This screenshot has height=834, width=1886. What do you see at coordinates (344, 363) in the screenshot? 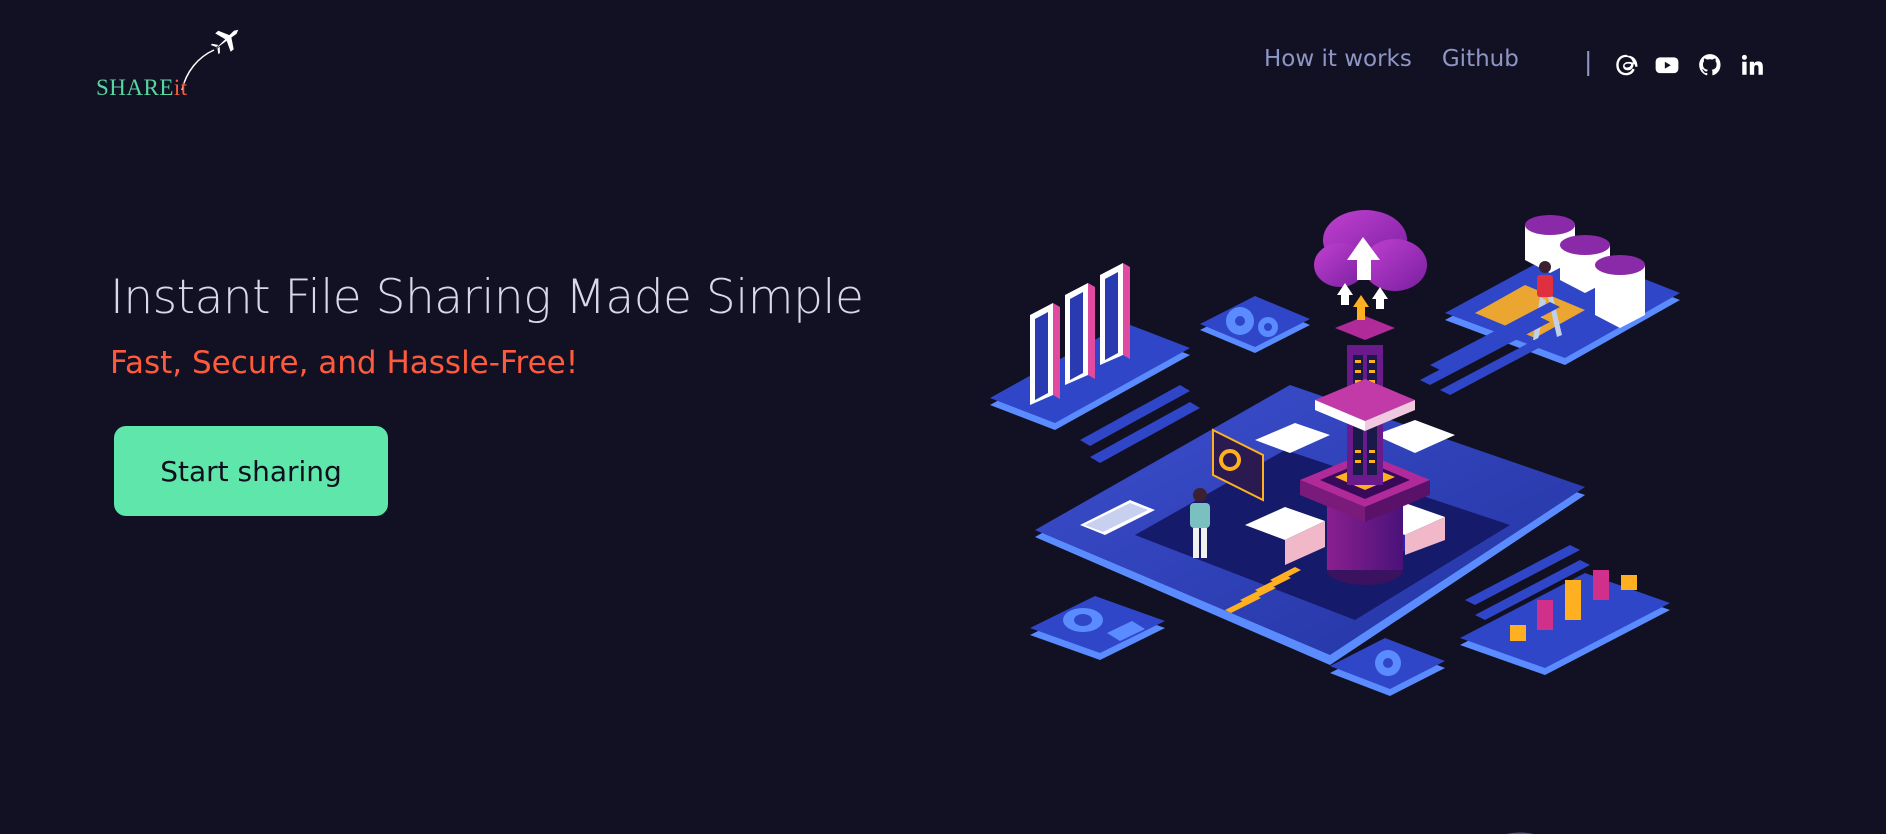
I see `hero-subtitle: Fast, Secure, and Hassle-Free!` at bounding box center [344, 363].